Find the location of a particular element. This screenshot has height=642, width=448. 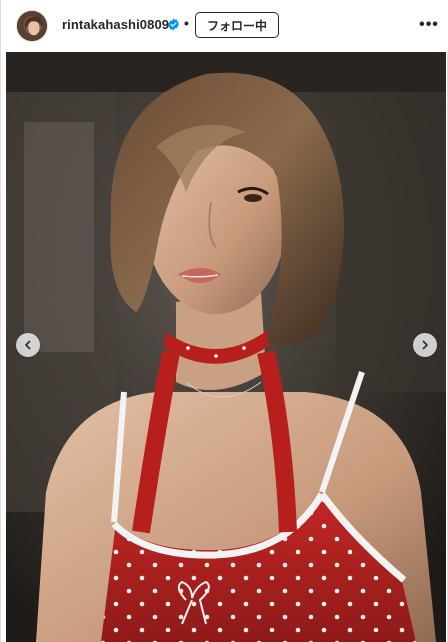

carousel-next-button is located at coordinates (425, 345).